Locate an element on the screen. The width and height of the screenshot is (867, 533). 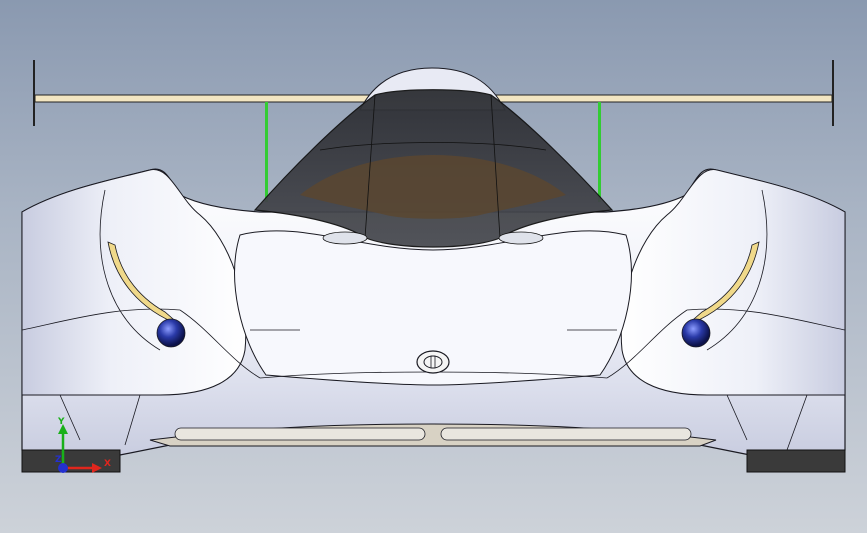
wing-strut-left is located at coordinates (266, 152).